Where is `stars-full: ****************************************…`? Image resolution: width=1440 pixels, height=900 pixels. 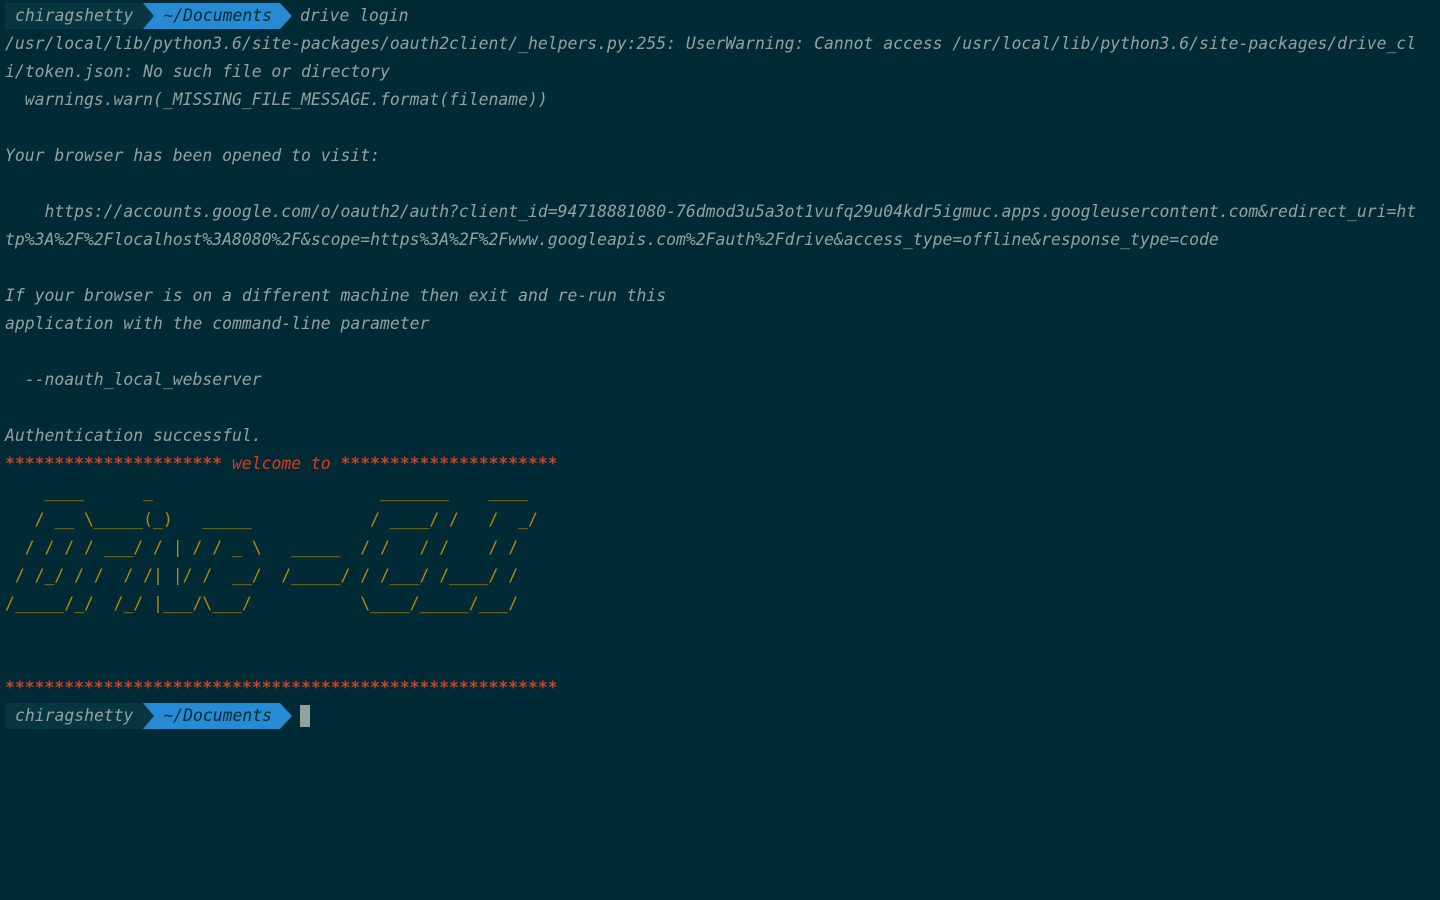 stars-full: ****************************************… is located at coordinates (281, 687).